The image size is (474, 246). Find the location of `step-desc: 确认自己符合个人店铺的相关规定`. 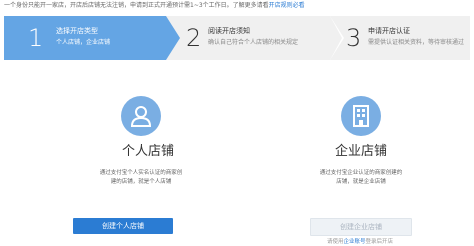

step-desc: 确认自己符合个人店铺的相关规定 is located at coordinates (253, 42).